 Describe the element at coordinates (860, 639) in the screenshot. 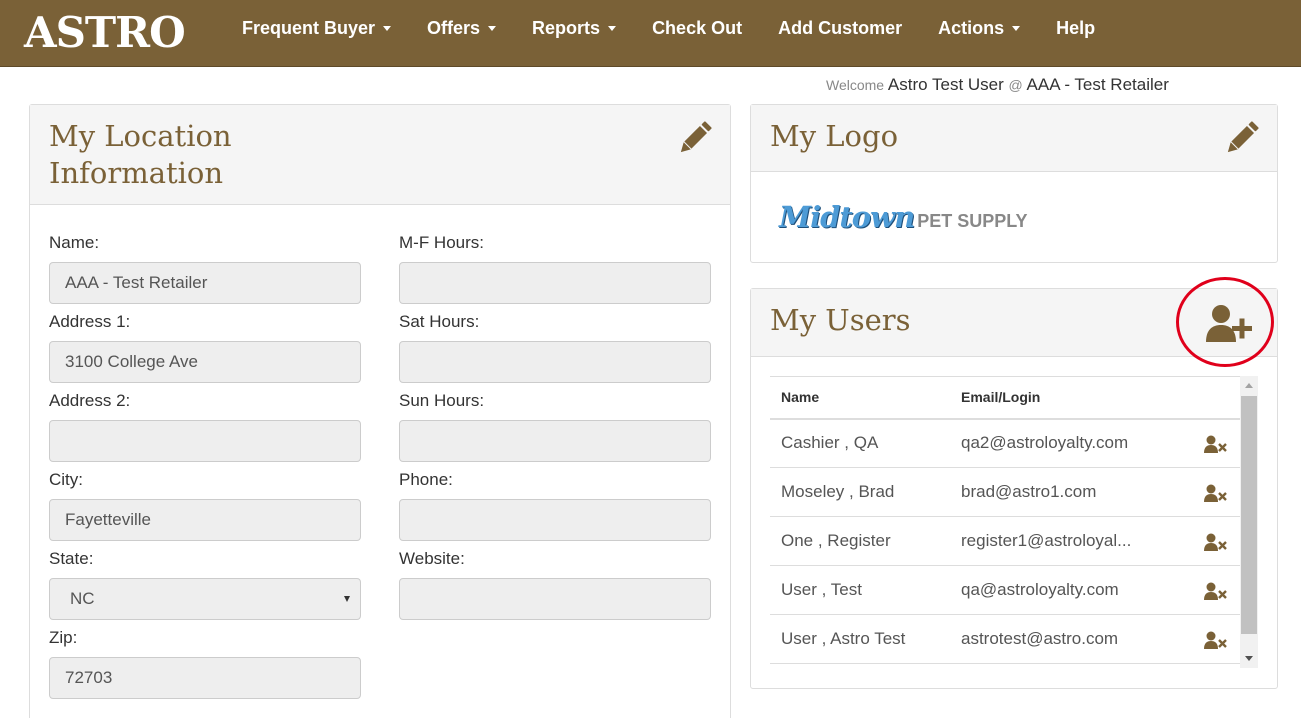

I see `user-name: User , Astro Test` at that location.